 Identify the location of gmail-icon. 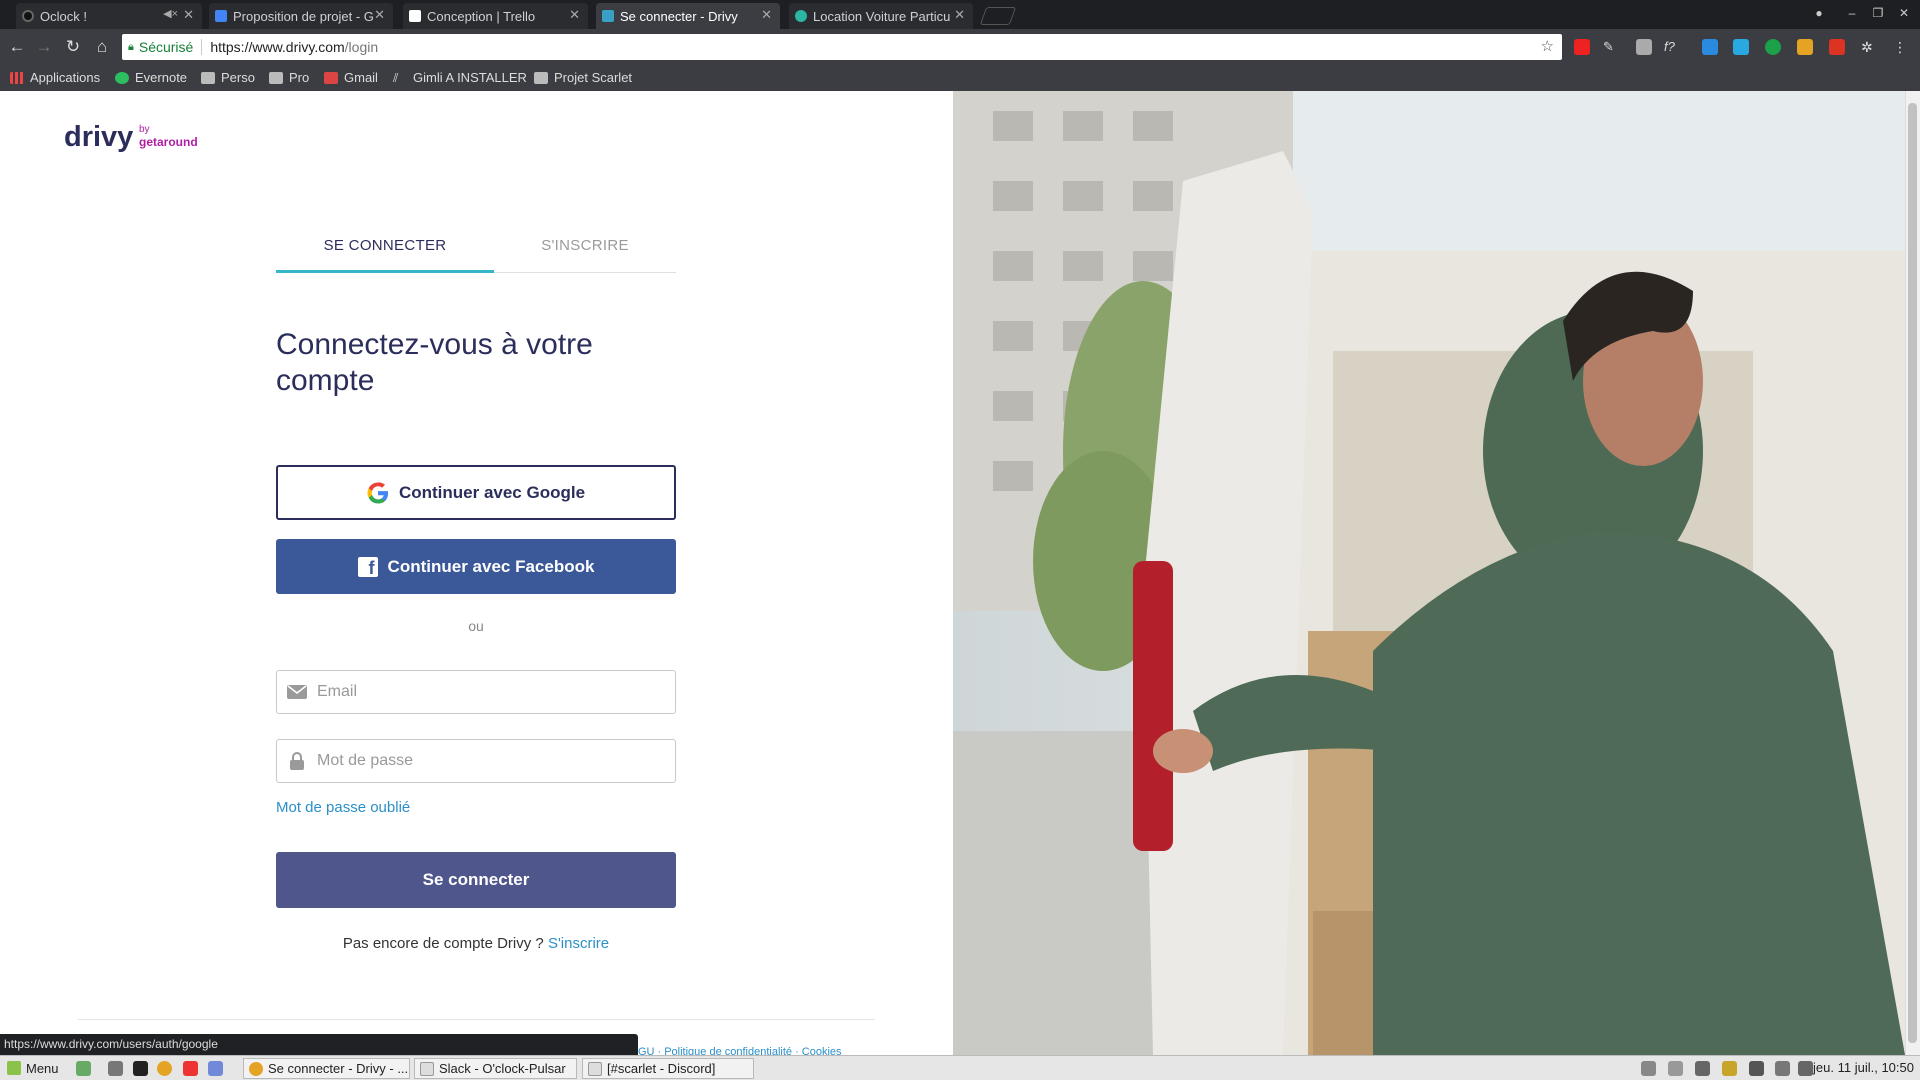
(331, 77).